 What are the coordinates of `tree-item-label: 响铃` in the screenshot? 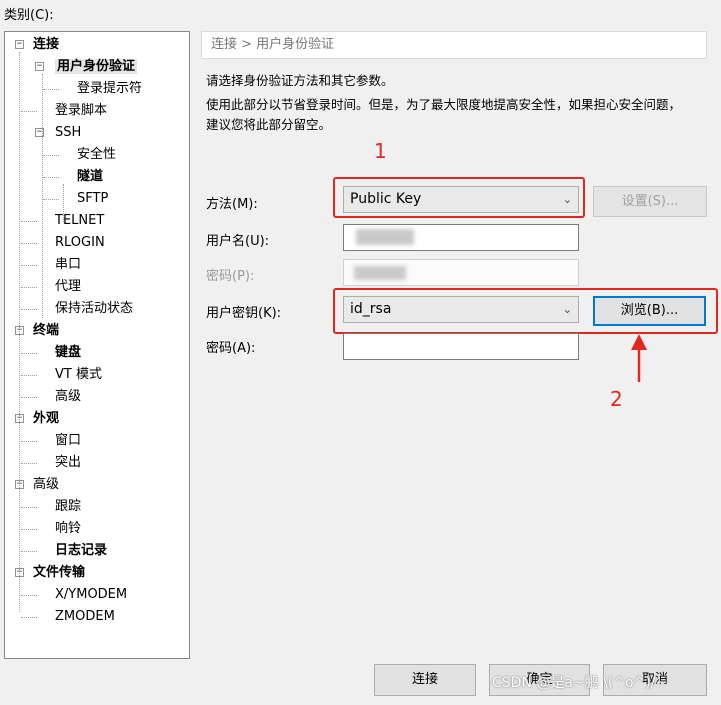 It's located at (68, 528).